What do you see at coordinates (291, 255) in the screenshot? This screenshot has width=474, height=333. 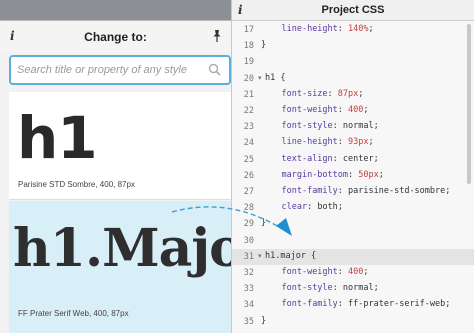 I see `code-text: h1.major {` at bounding box center [291, 255].